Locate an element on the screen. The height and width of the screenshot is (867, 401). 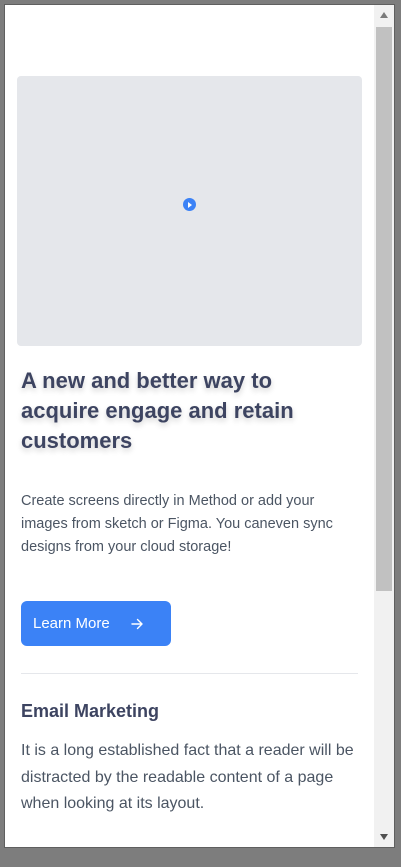
vertical-scrollbar is located at coordinates (384, 426).